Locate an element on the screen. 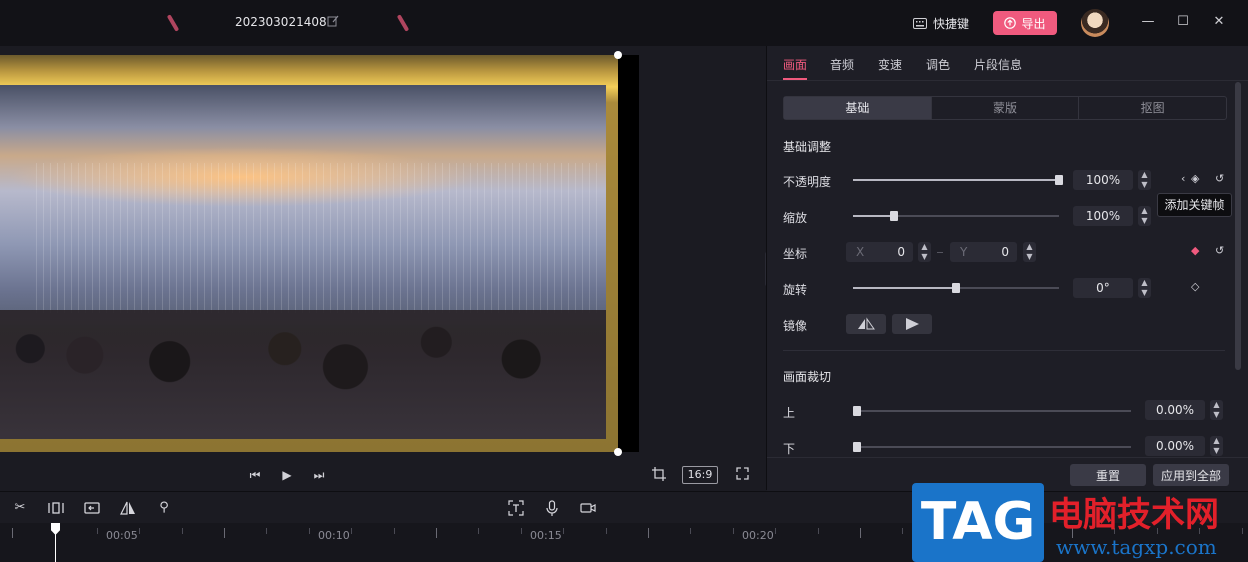 The image size is (1248, 562). position-x-stepper: ▲ ▼ is located at coordinates (924, 252).